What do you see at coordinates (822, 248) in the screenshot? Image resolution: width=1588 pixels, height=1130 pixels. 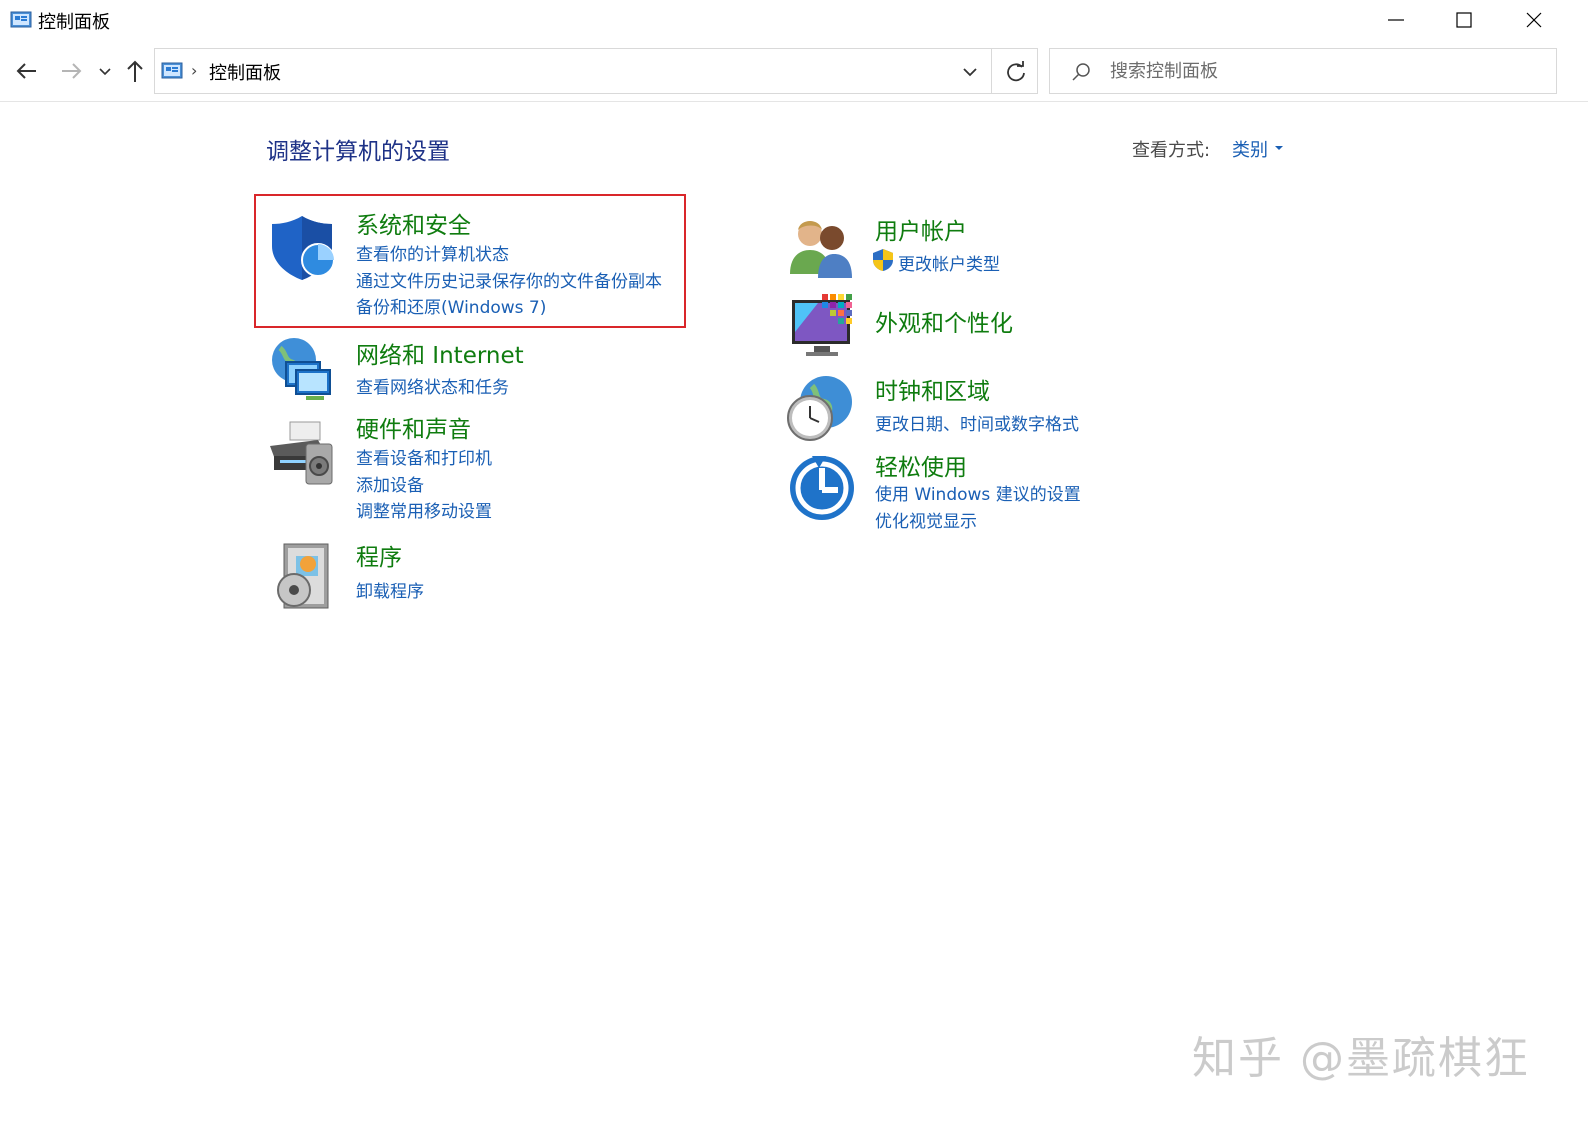 I see `users-icon` at bounding box center [822, 248].